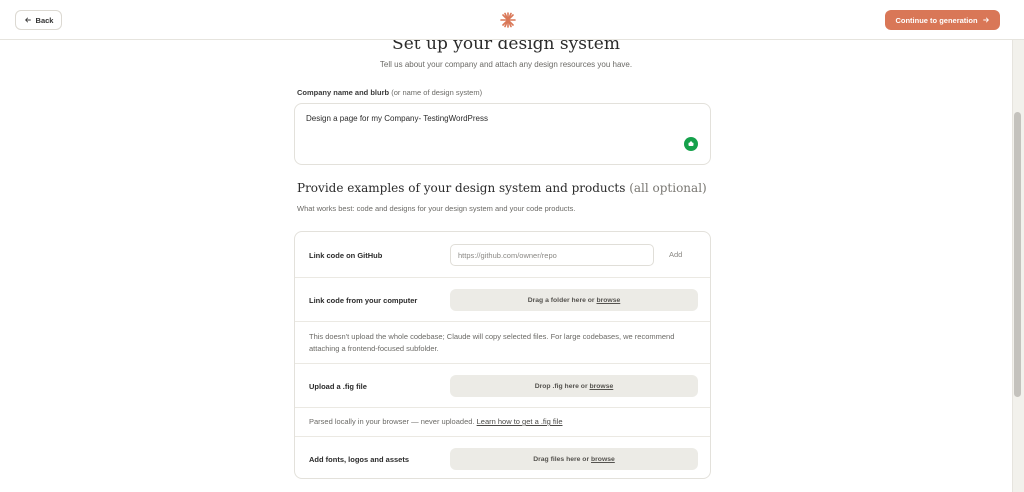  What do you see at coordinates (561, 386) in the screenshot?
I see `fig-dropzone-text: Drop .fig here or` at bounding box center [561, 386].